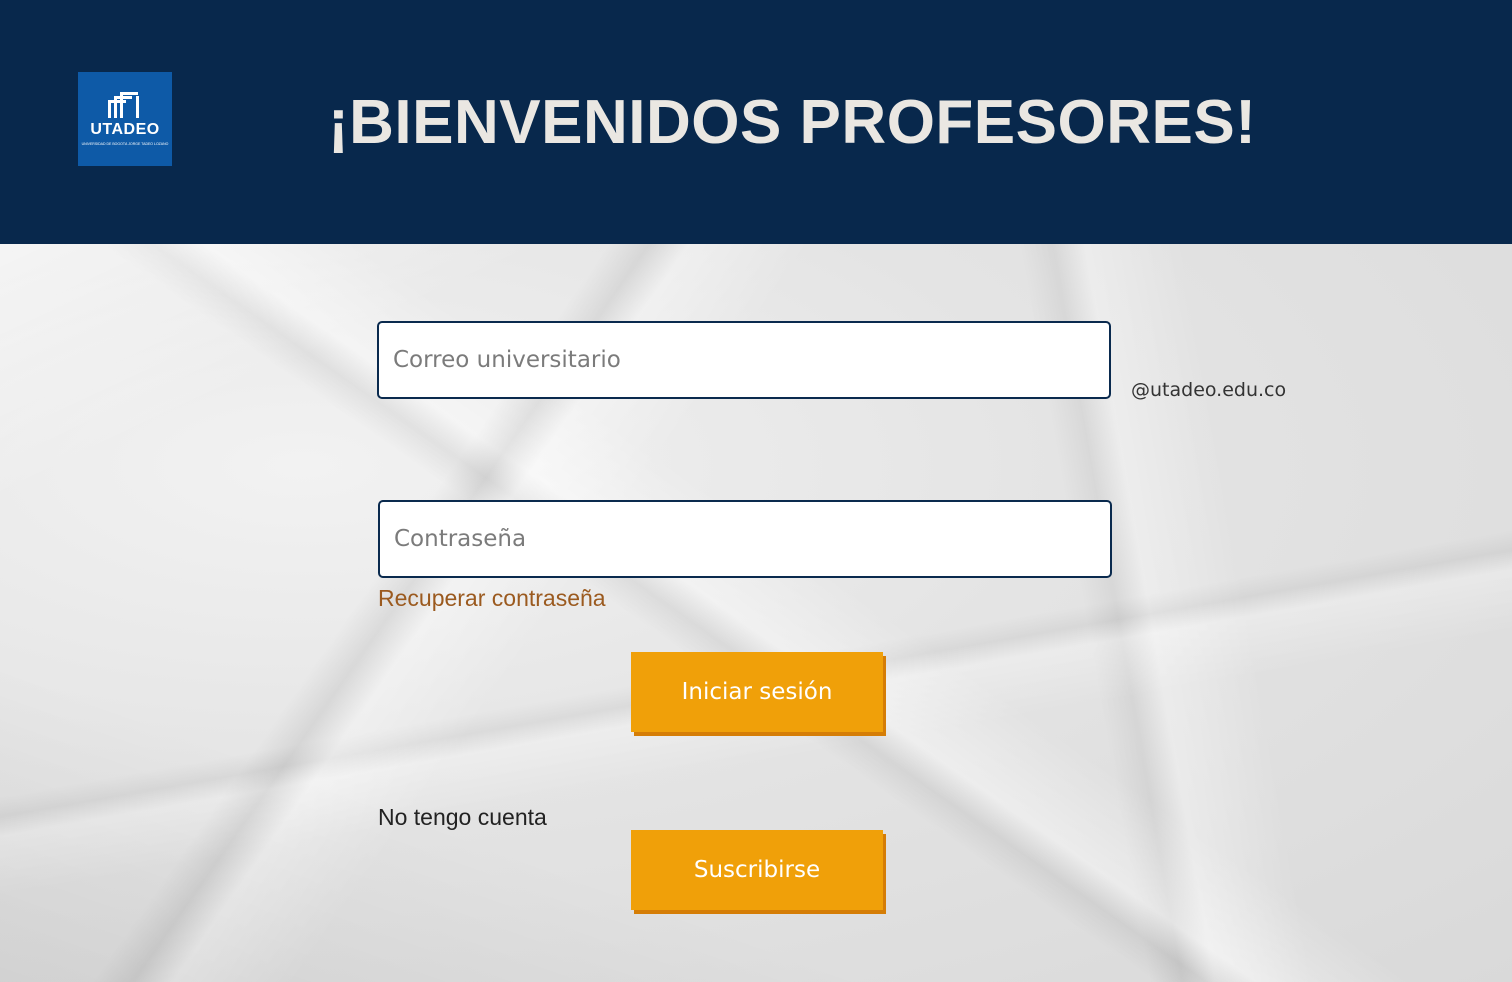 The width and height of the screenshot is (1512, 982). I want to click on recover-password-link: Recuperar contraseña, so click(492, 598).